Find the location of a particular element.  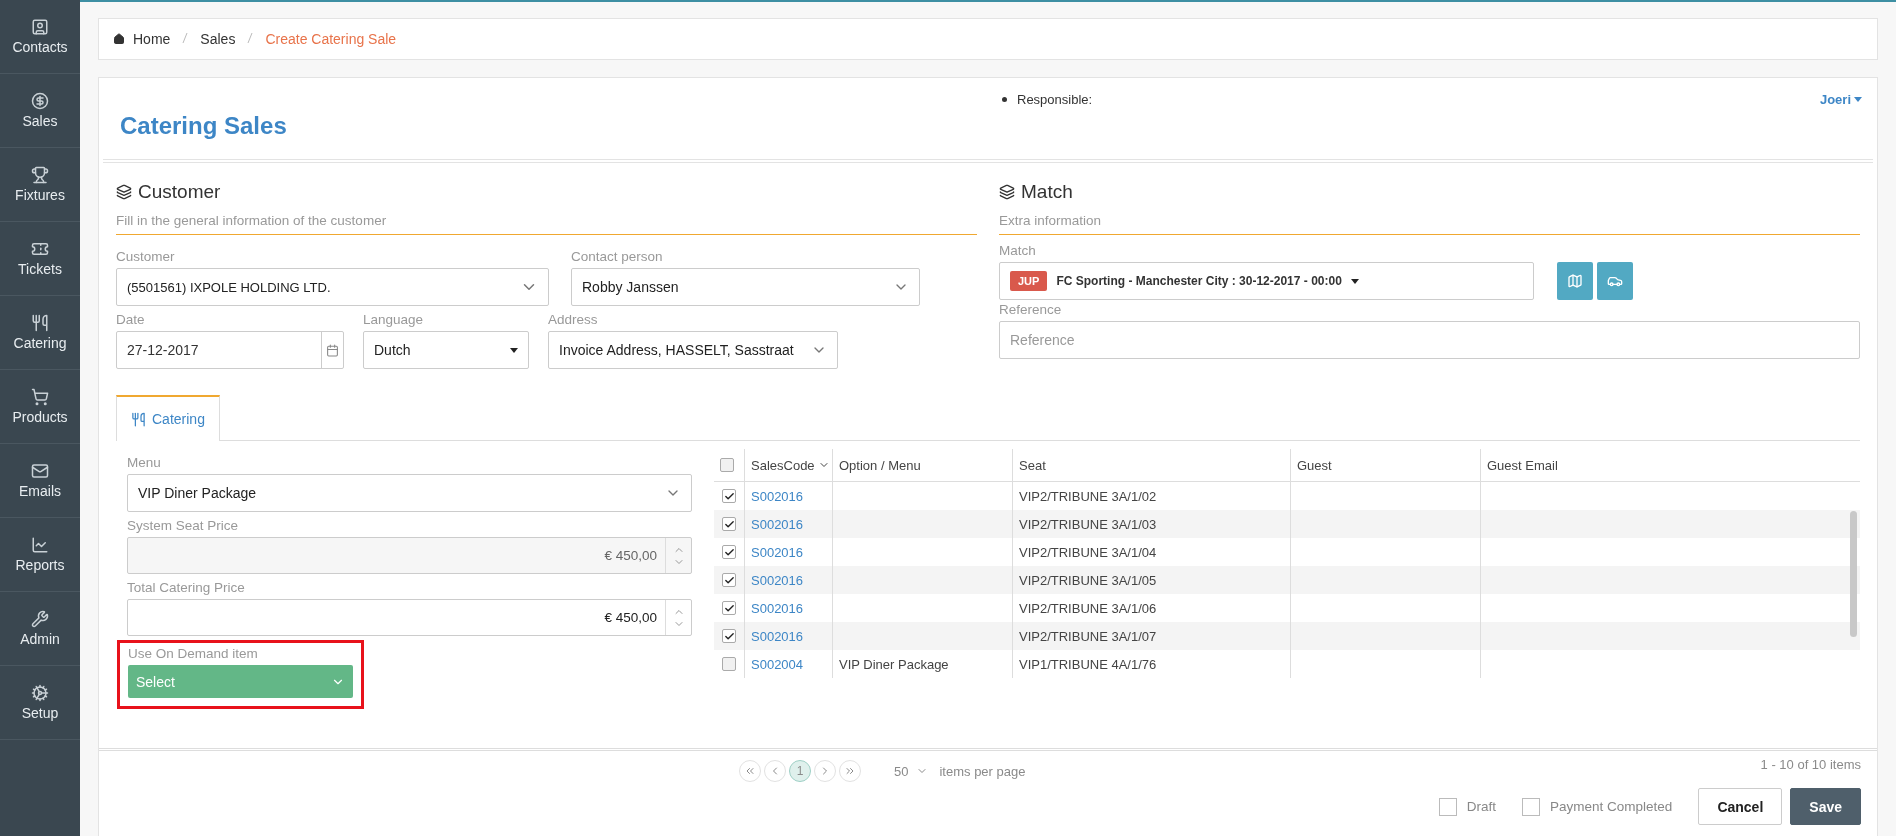

customer-select: (5501561) IXPOLE HOLDING LTD. is located at coordinates (332, 287).